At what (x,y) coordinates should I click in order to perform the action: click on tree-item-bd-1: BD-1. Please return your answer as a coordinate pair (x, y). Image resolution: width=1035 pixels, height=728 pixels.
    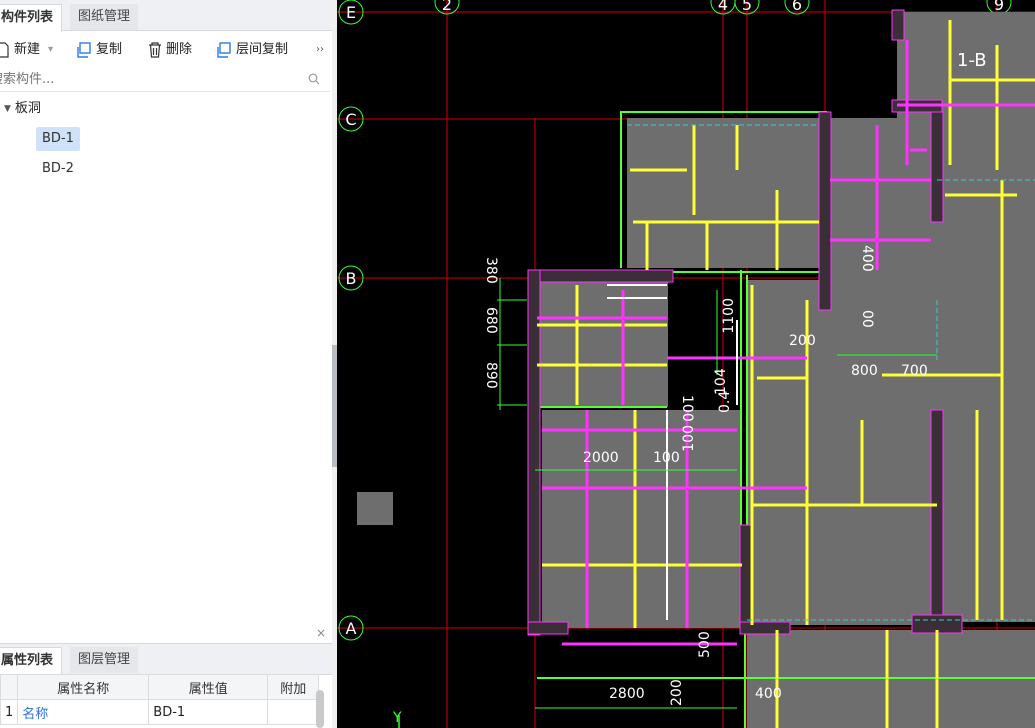
    Looking at the image, I should click on (58, 139).